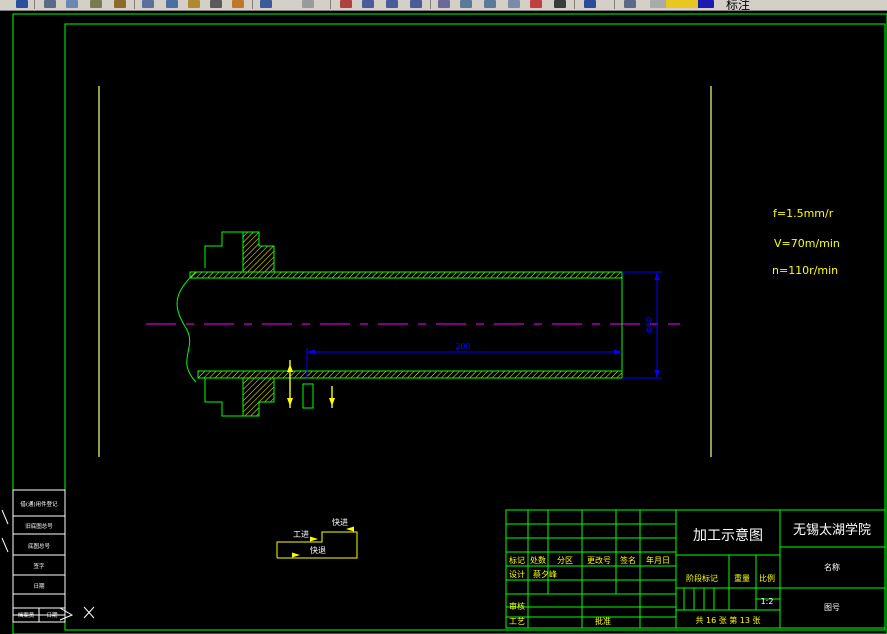 Image resolution: width=887 pixels, height=634 pixels. What do you see at coordinates (308, 4) in the screenshot?
I see `redo-icon` at bounding box center [308, 4].